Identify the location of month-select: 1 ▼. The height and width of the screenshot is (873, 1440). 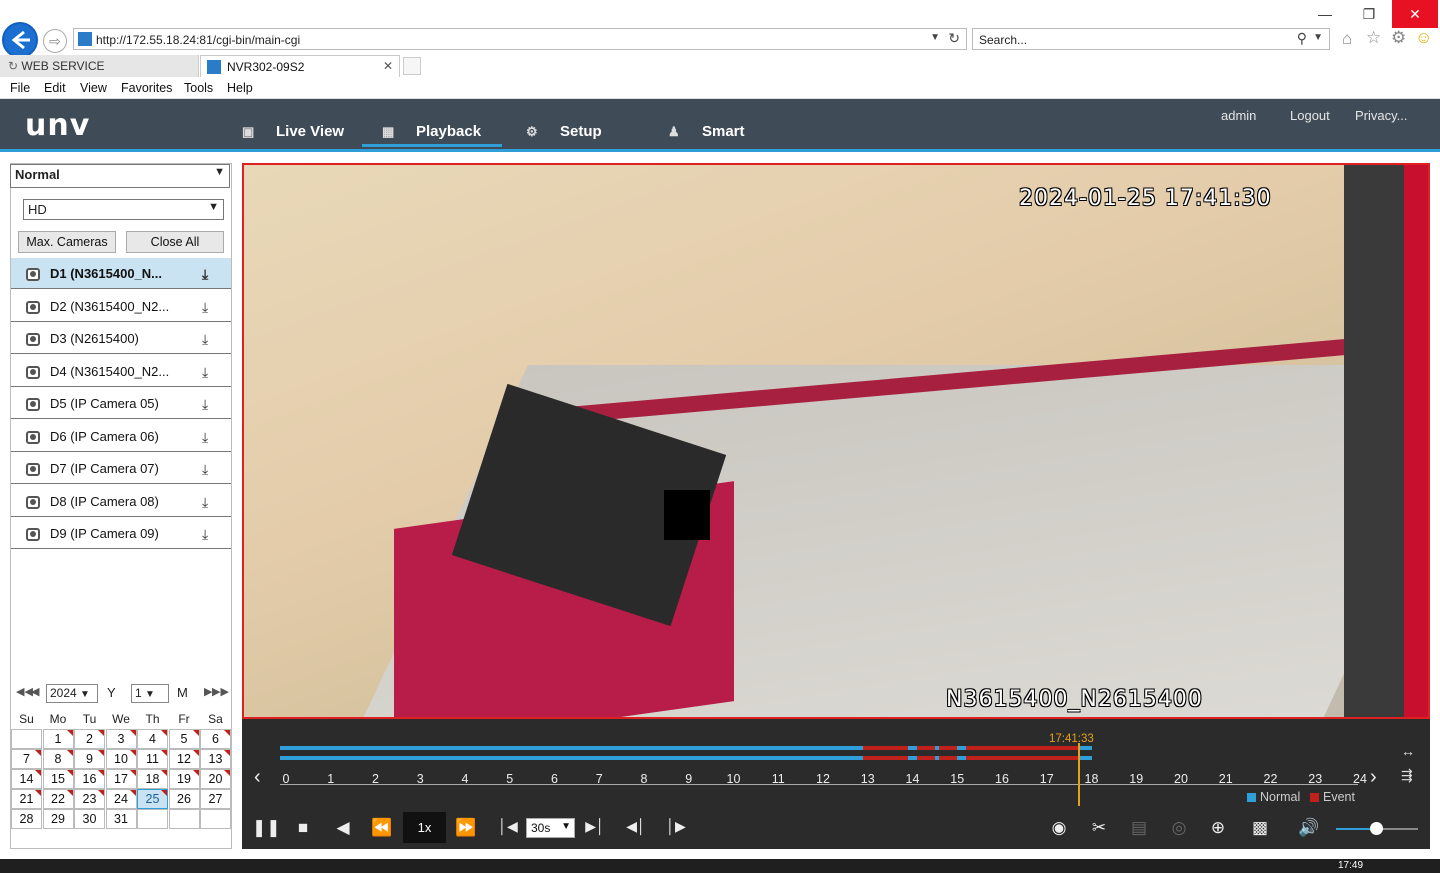
(150, 693).